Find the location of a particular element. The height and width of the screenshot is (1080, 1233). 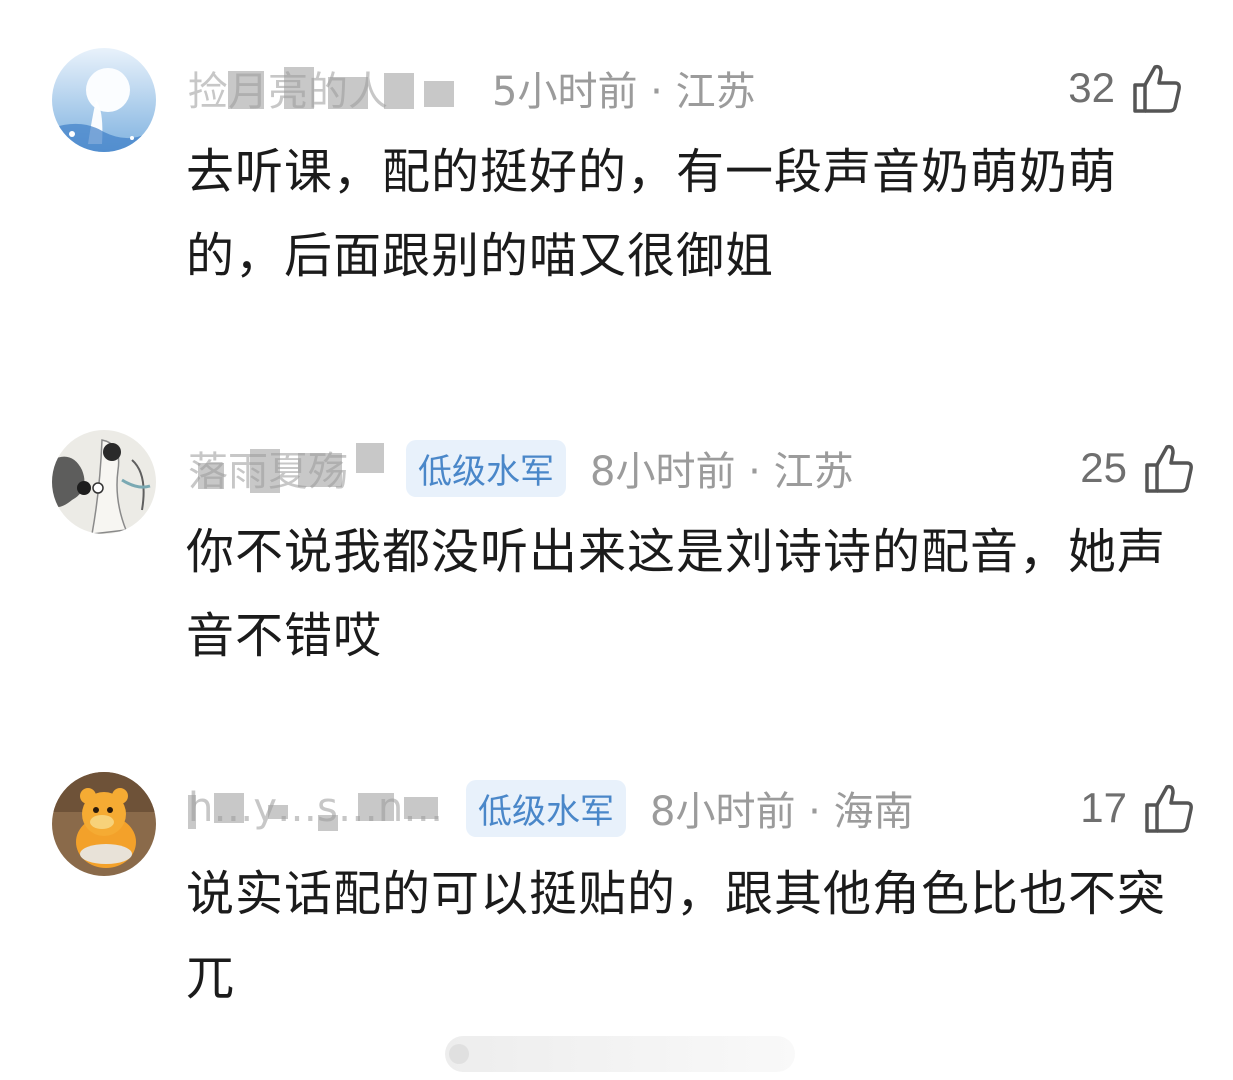

user-level-badge: 低级水军 is located at coordinates (546, 808).